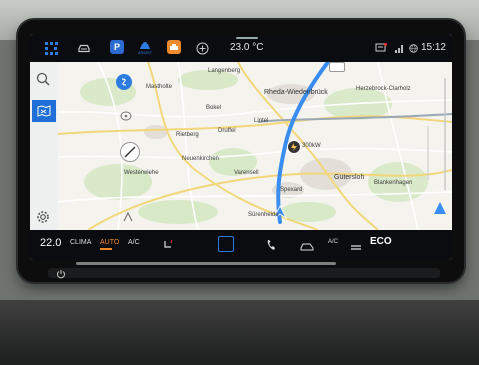  Describe the element at coordinates (43, 81) in the screenshot. I see `search-icon` at that location.